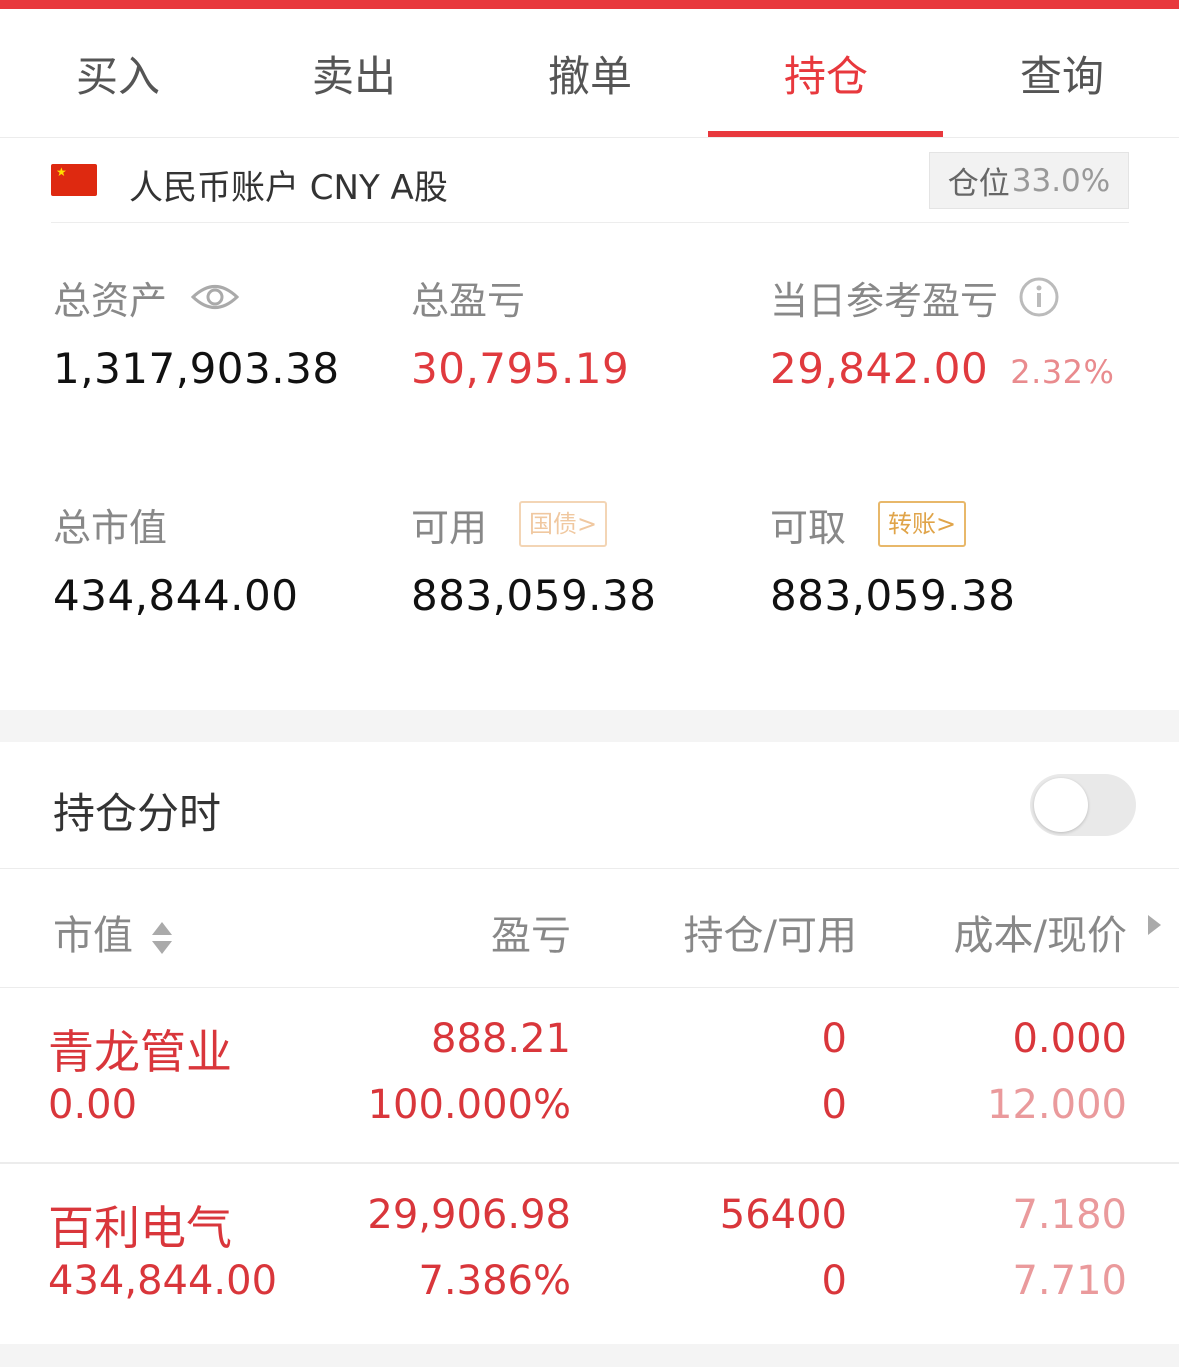 The height and width of the screenshot is (1367, 1179). What do you see at coordinates (589, 726) in the screenshot?
I see `section-divider` at bounding box center [589, 726].